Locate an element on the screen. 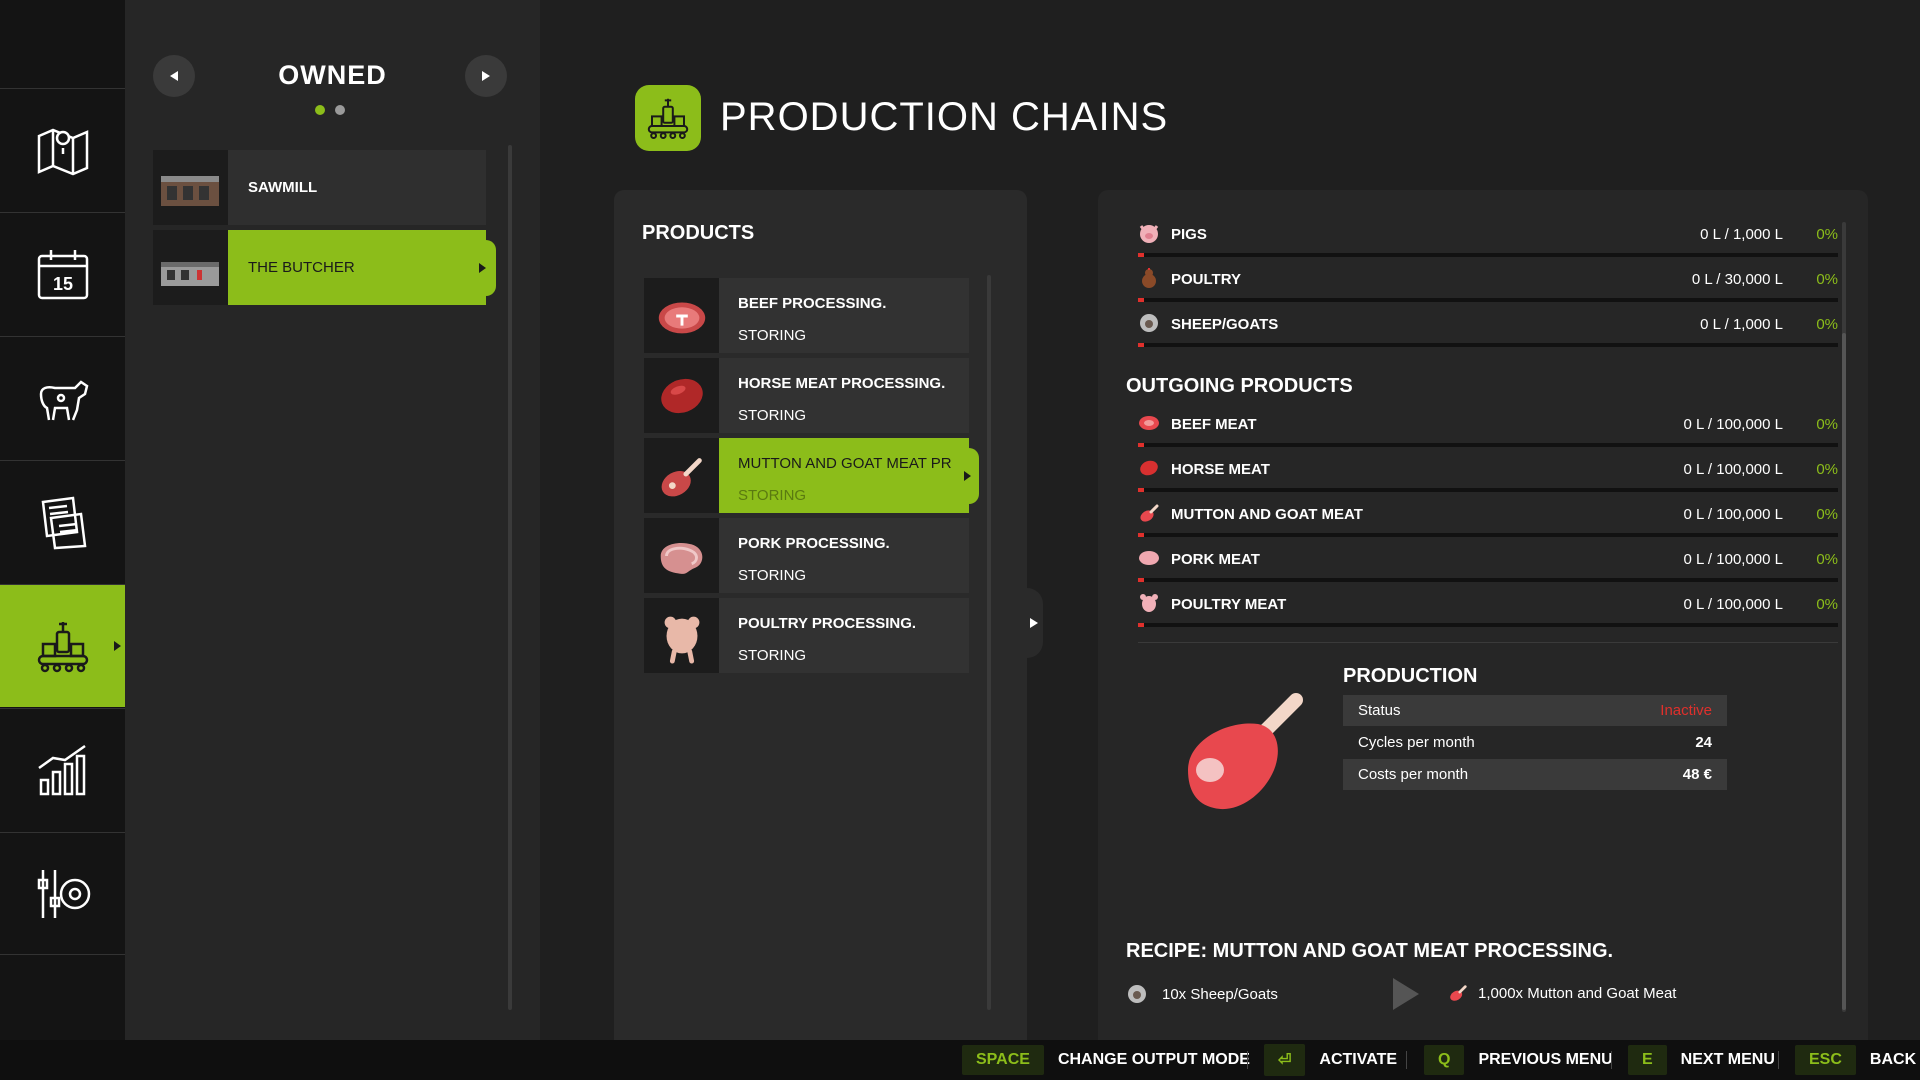  page-dot-active is located at coordinates (320, 110).